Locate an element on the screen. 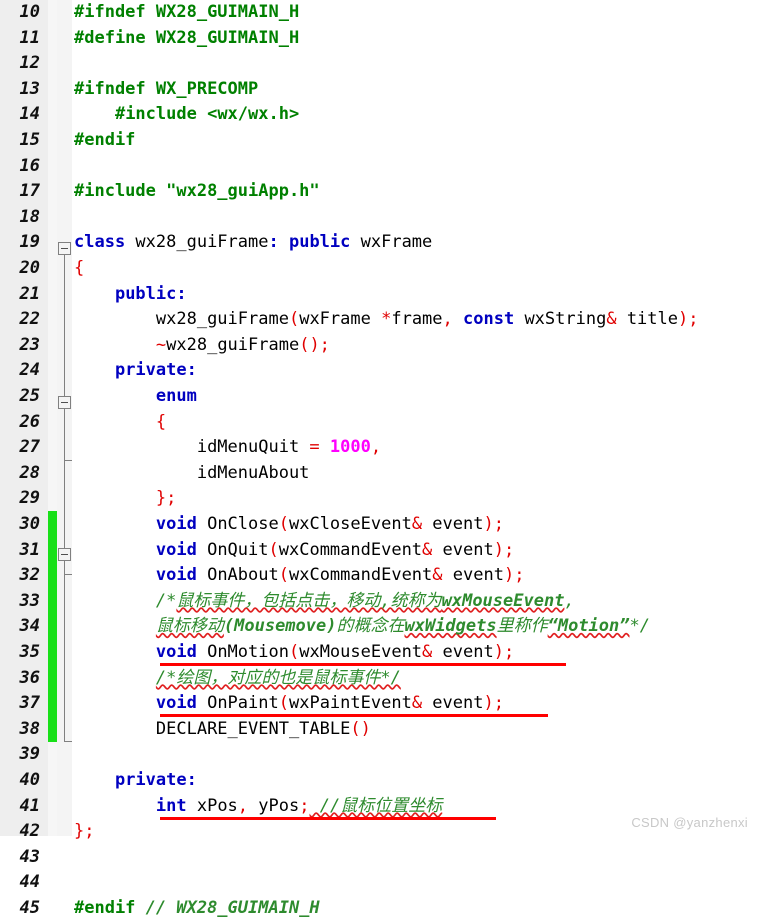  token-comment-cjk: 鼠标事件，包括点击，移动,统称为 is located at coordinates (309, 600).